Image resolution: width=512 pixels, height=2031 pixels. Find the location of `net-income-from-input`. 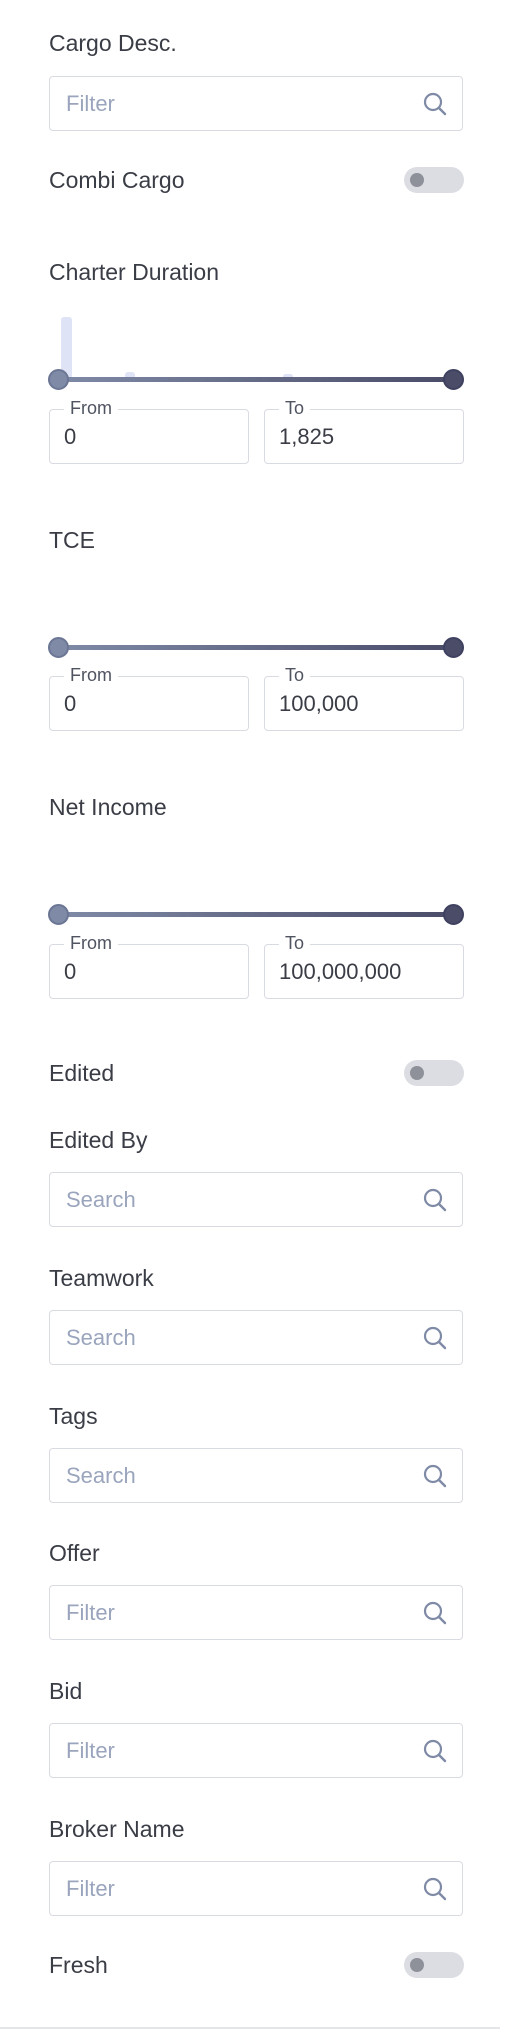

net-income-from-input is located at coordinates (149, 971).